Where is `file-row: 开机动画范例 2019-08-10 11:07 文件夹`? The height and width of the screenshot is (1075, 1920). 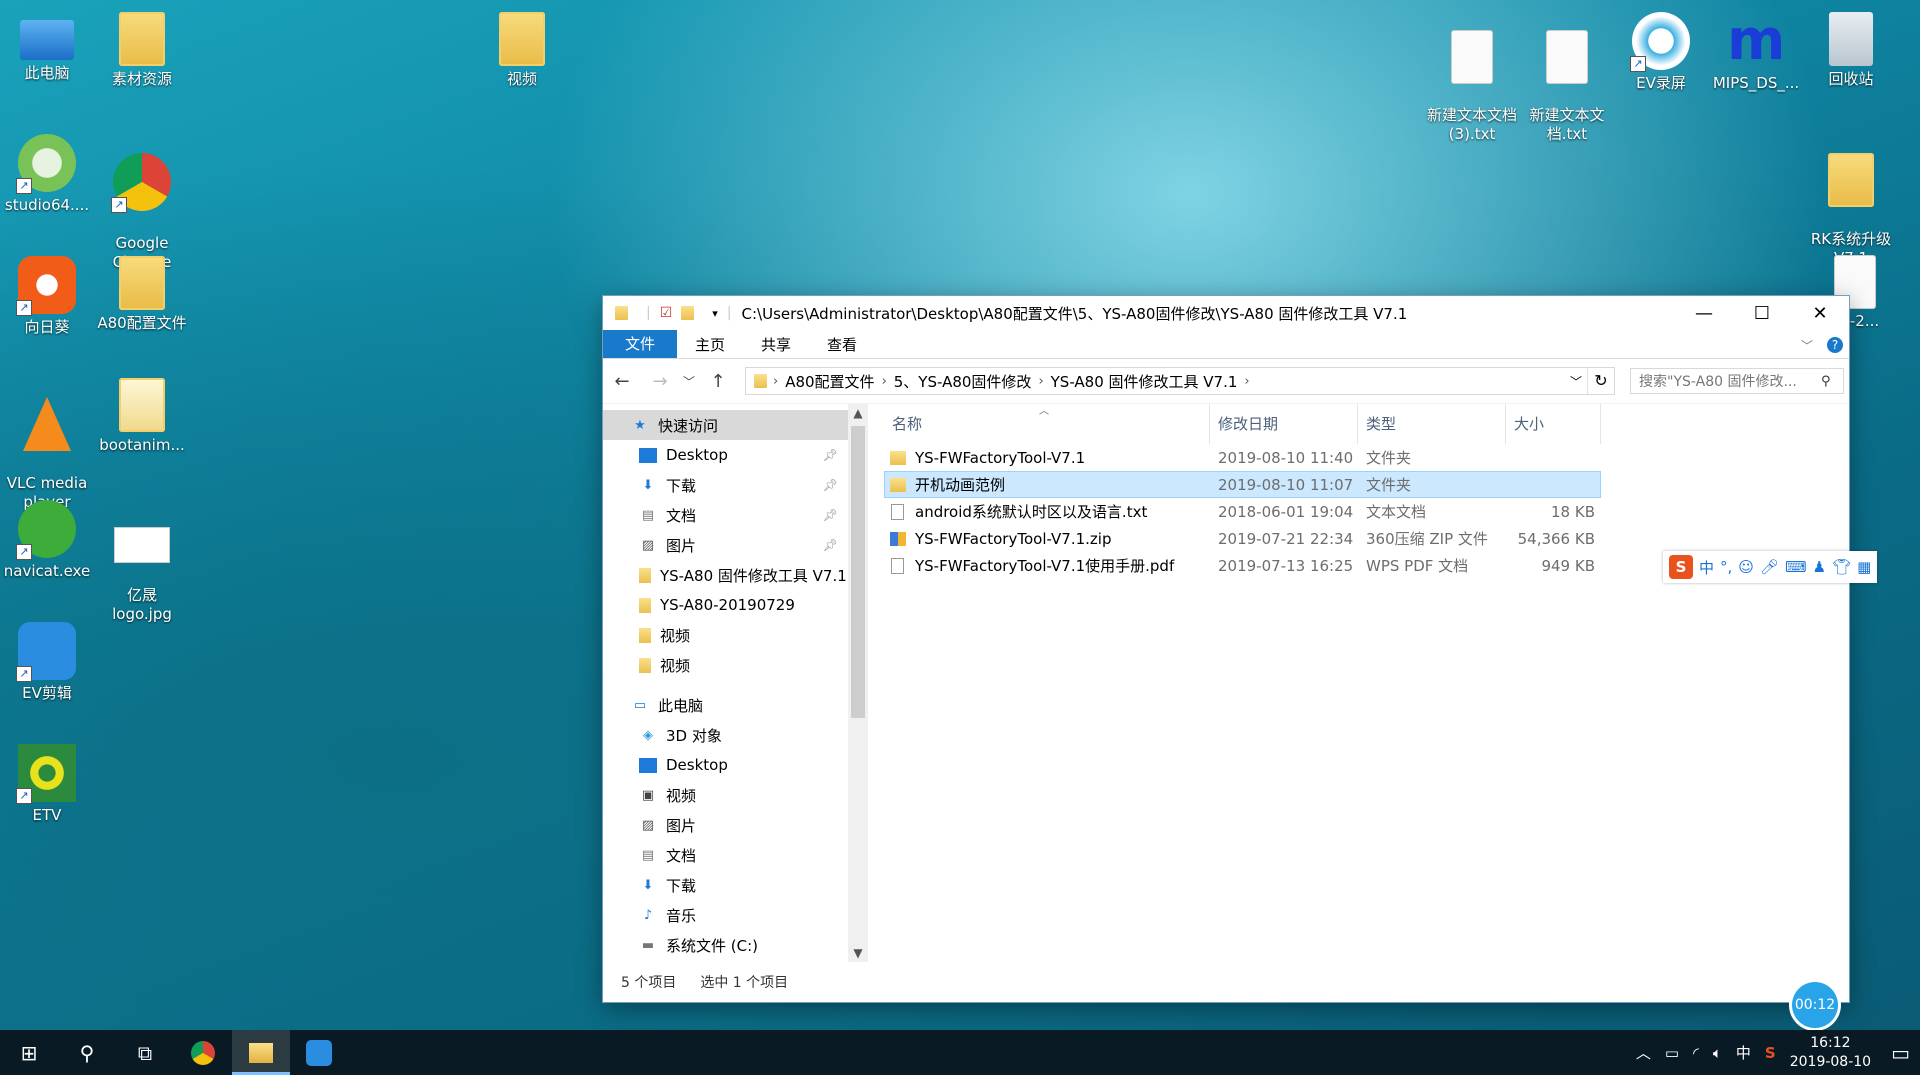 file-row: 开机动画范例 2019-08-10 11:07 文件夹 is located at coordinates (1242, 484).